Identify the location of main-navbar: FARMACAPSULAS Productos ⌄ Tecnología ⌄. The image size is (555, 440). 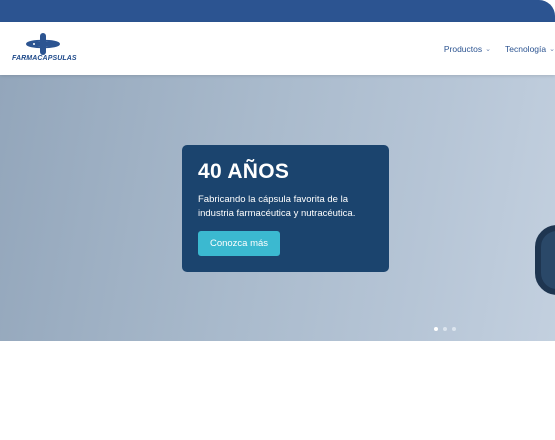
(277, 48).